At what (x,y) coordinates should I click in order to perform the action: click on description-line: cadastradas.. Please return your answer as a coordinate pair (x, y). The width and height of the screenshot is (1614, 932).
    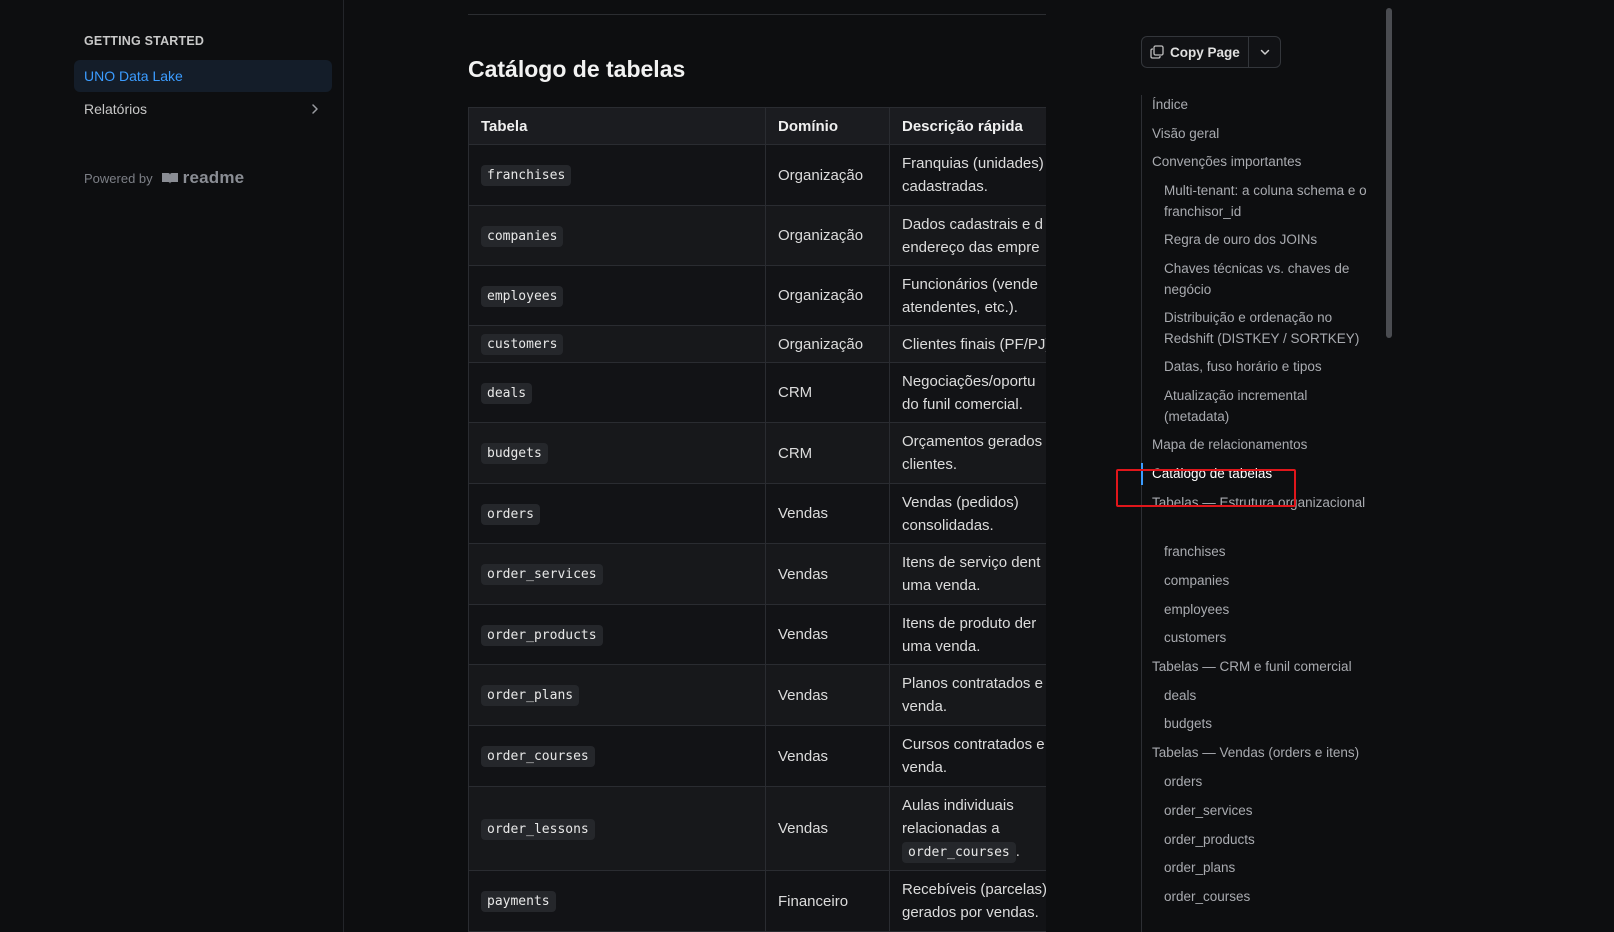
    Looking at the image, I should click on (945, 186).